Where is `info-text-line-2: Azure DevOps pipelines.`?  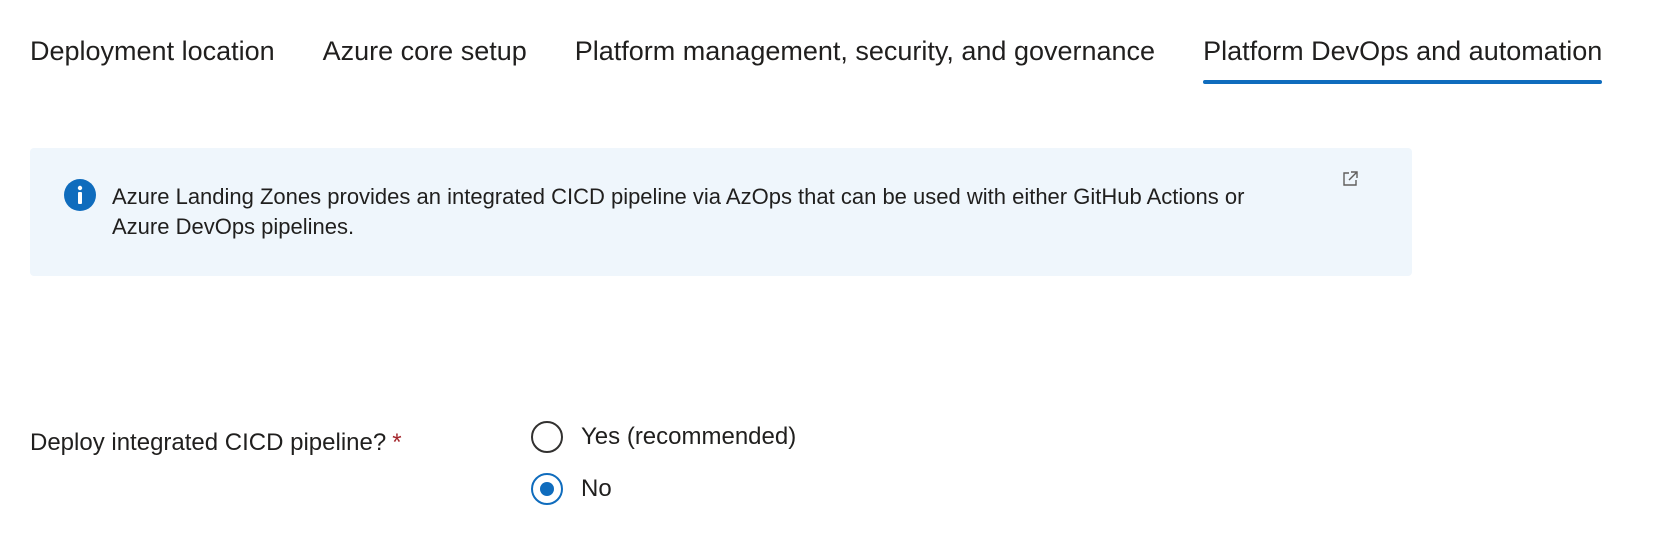 info-text-line-2: Azure DevOps pipelines. is located at coordinates (233, 226).